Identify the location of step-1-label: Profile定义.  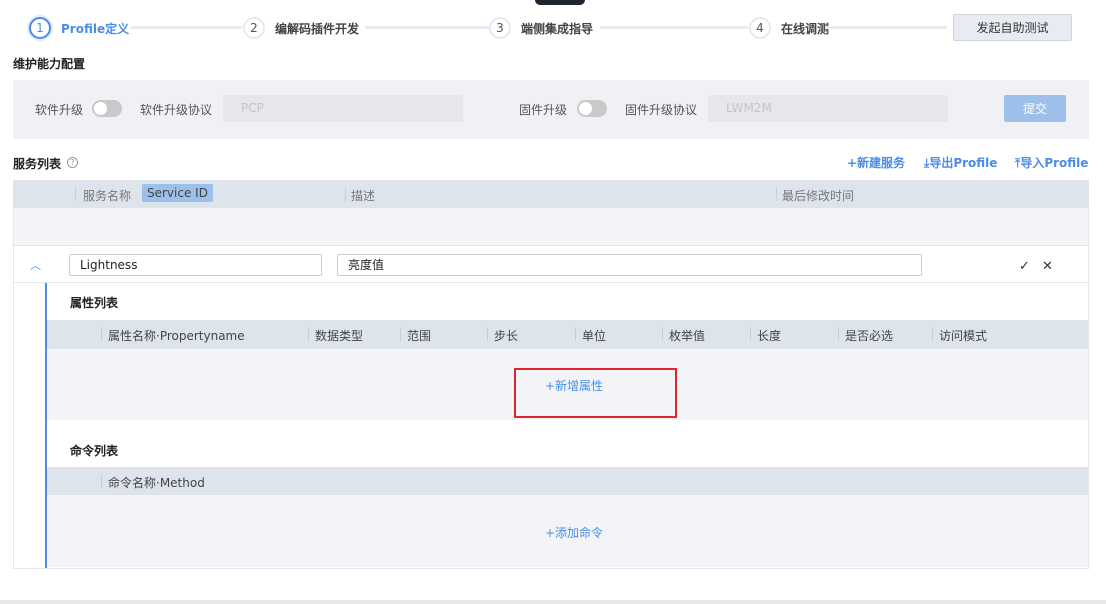
(95, 28).